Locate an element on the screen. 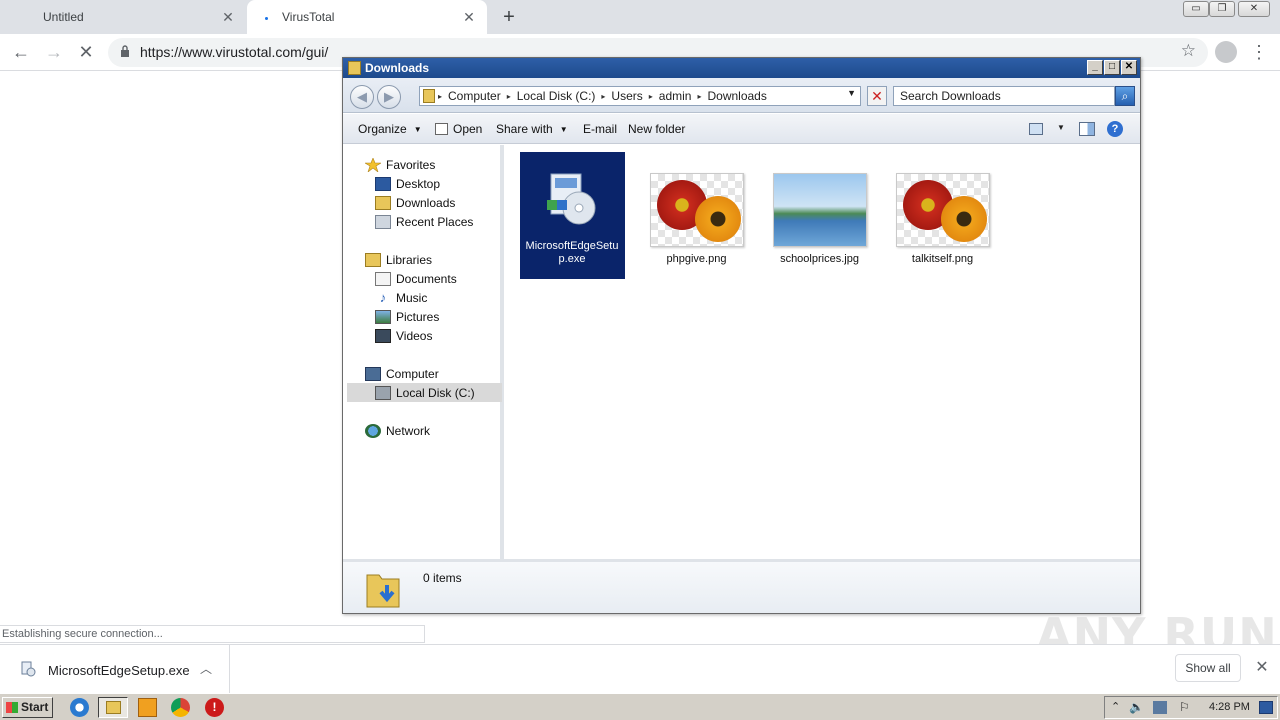  profile-avatar-icon is located at coordinates (1226, 52).